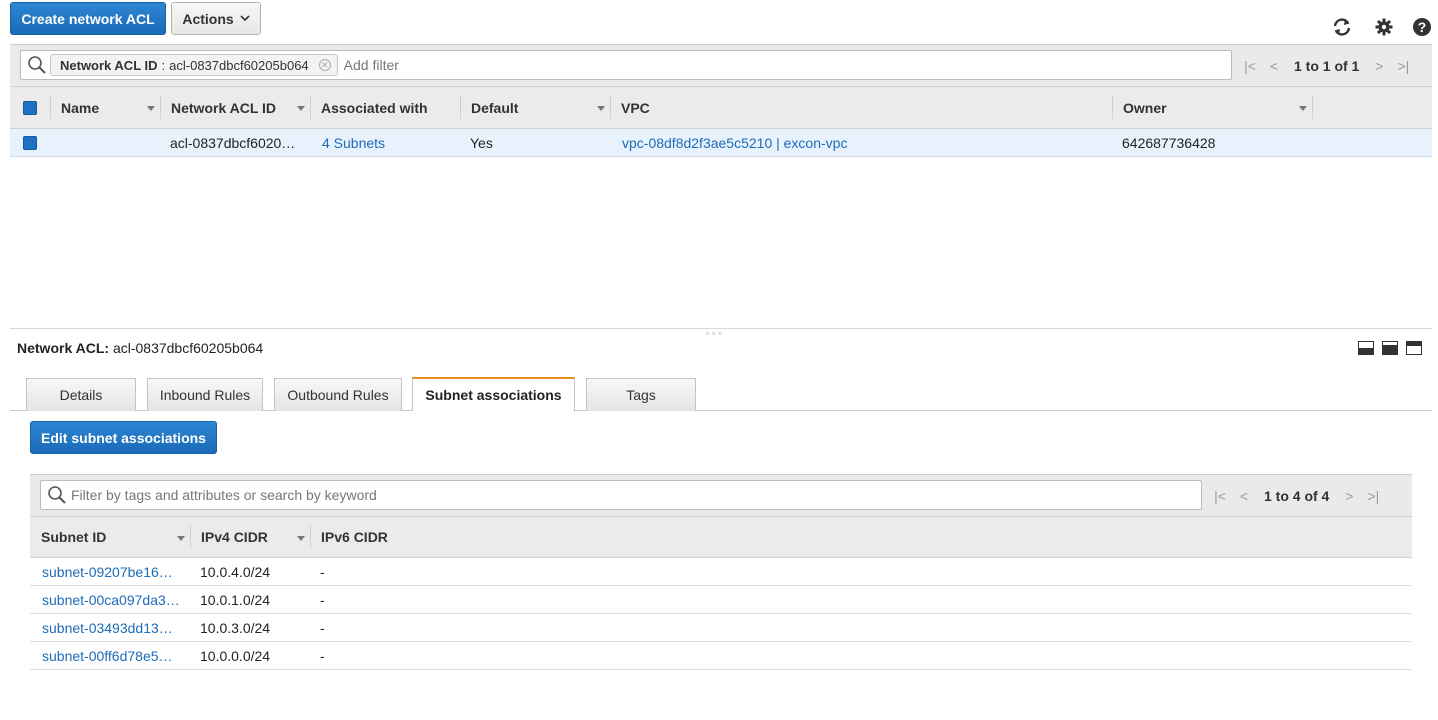 The image size is (1438, 720). I want to click on column-default: Default, so click(535, 107).